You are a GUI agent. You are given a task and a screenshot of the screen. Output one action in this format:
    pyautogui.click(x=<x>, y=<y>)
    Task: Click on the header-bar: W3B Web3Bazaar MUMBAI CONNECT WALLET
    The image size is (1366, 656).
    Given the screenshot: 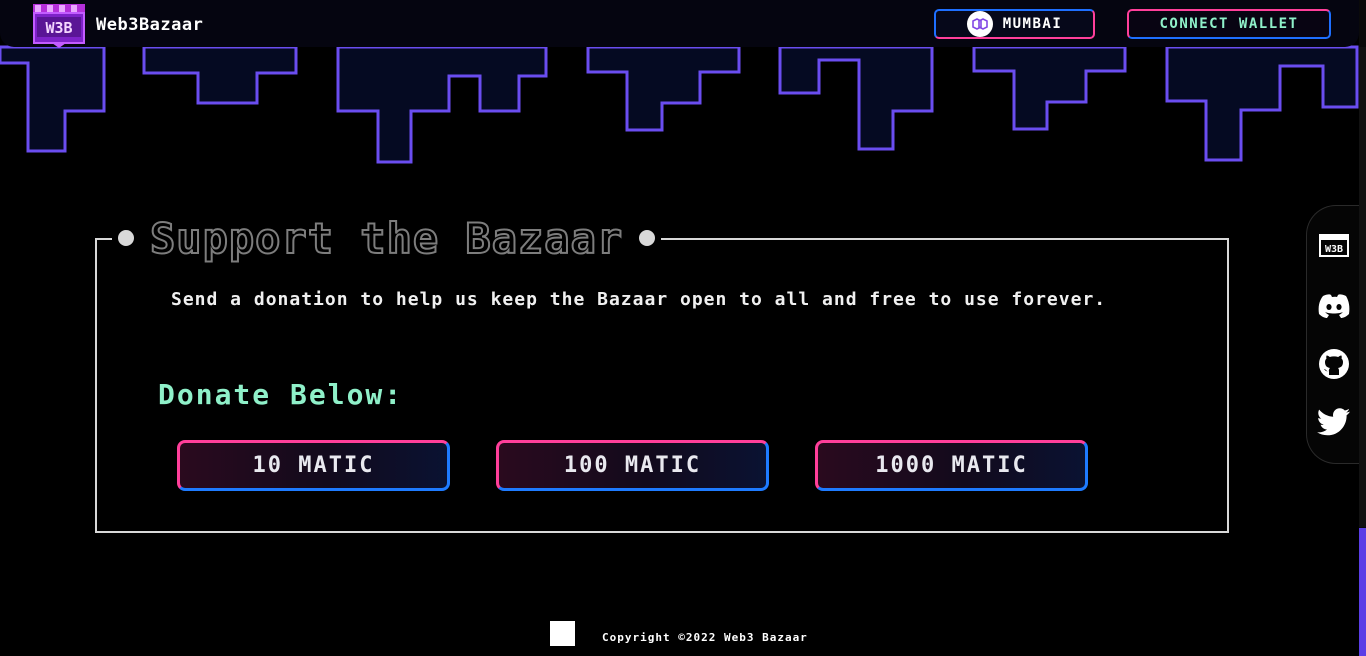 What is the action you would take?
    pyautogui.click(x=679, y=24)
    